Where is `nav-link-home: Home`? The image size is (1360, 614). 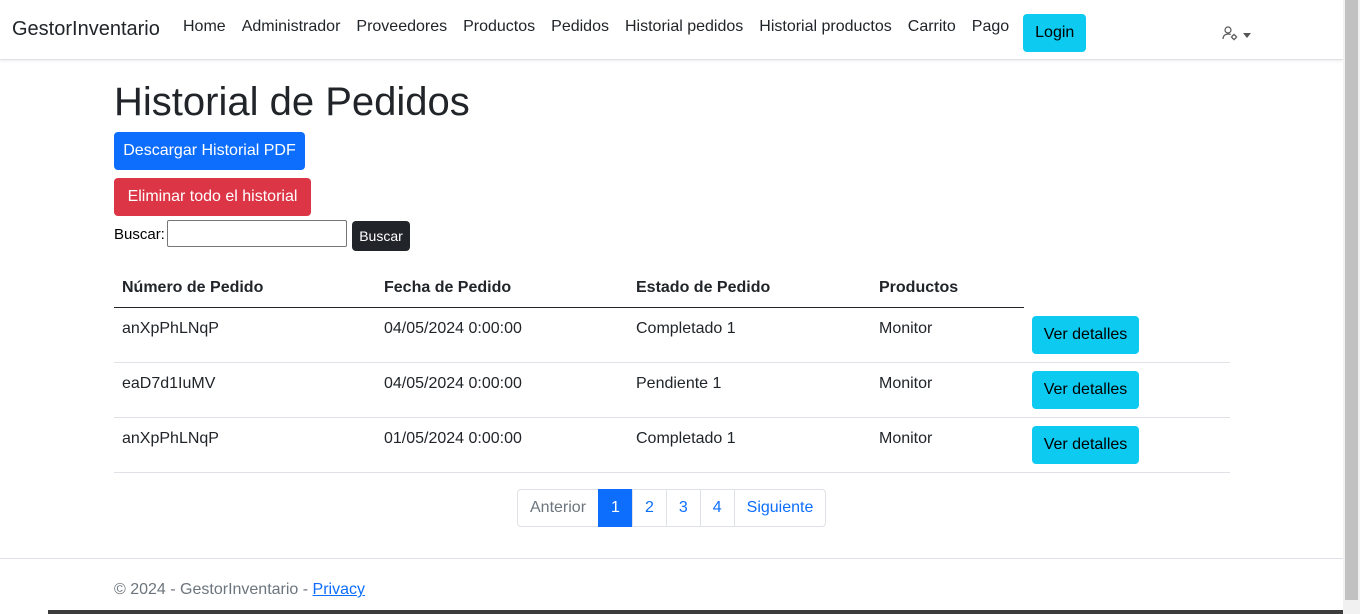
nav-link-home: Home is located at coordinates (204, 27).